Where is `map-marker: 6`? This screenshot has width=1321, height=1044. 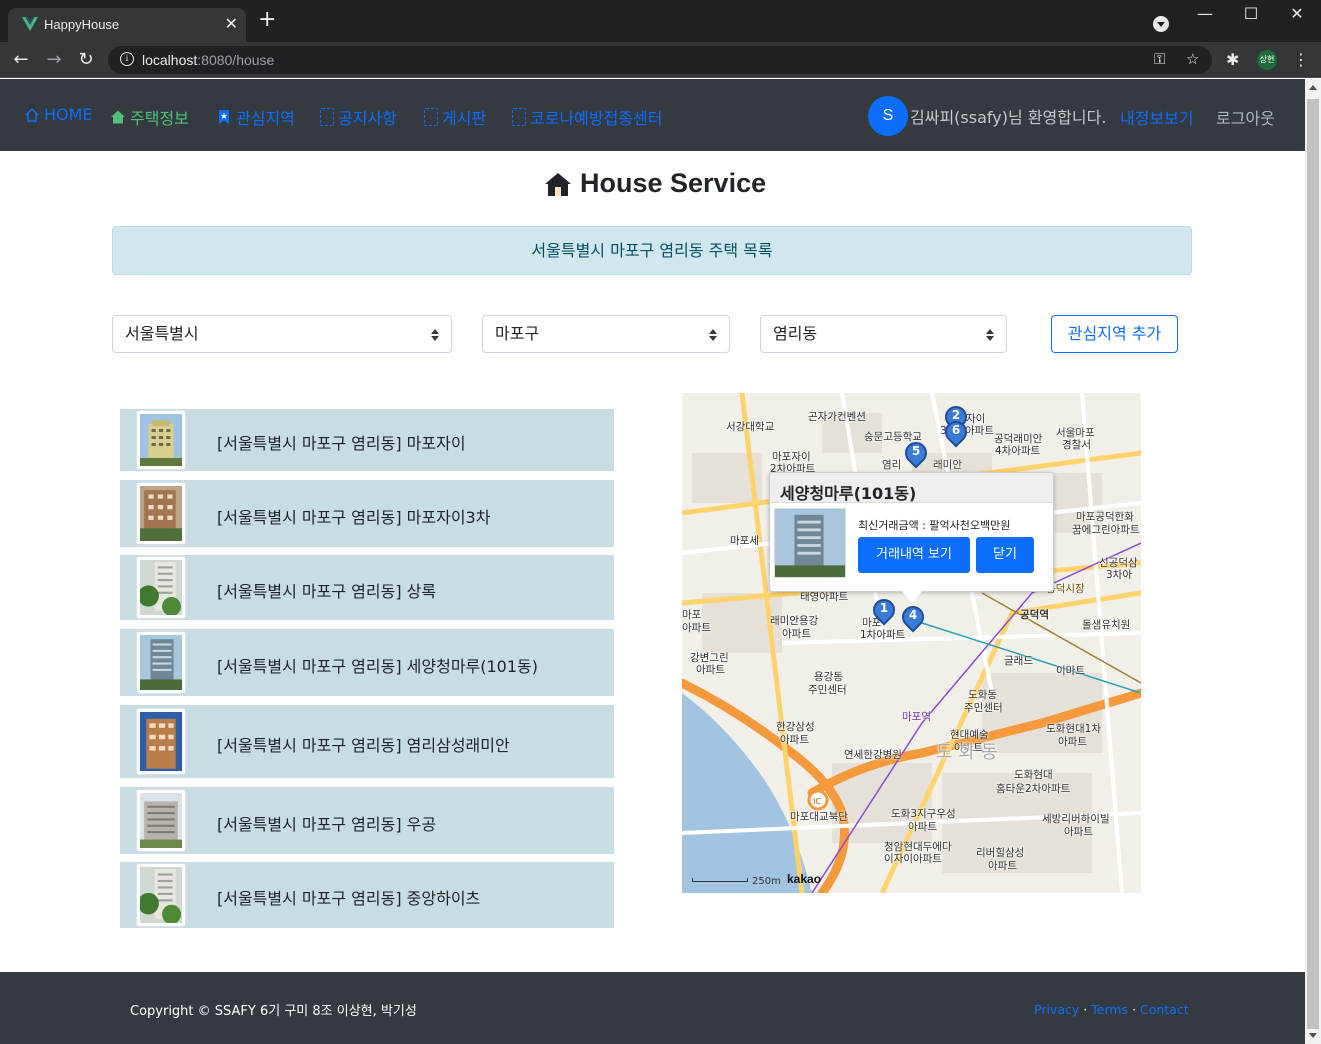
map-marker: 6 is located at coordinates (956, 433).